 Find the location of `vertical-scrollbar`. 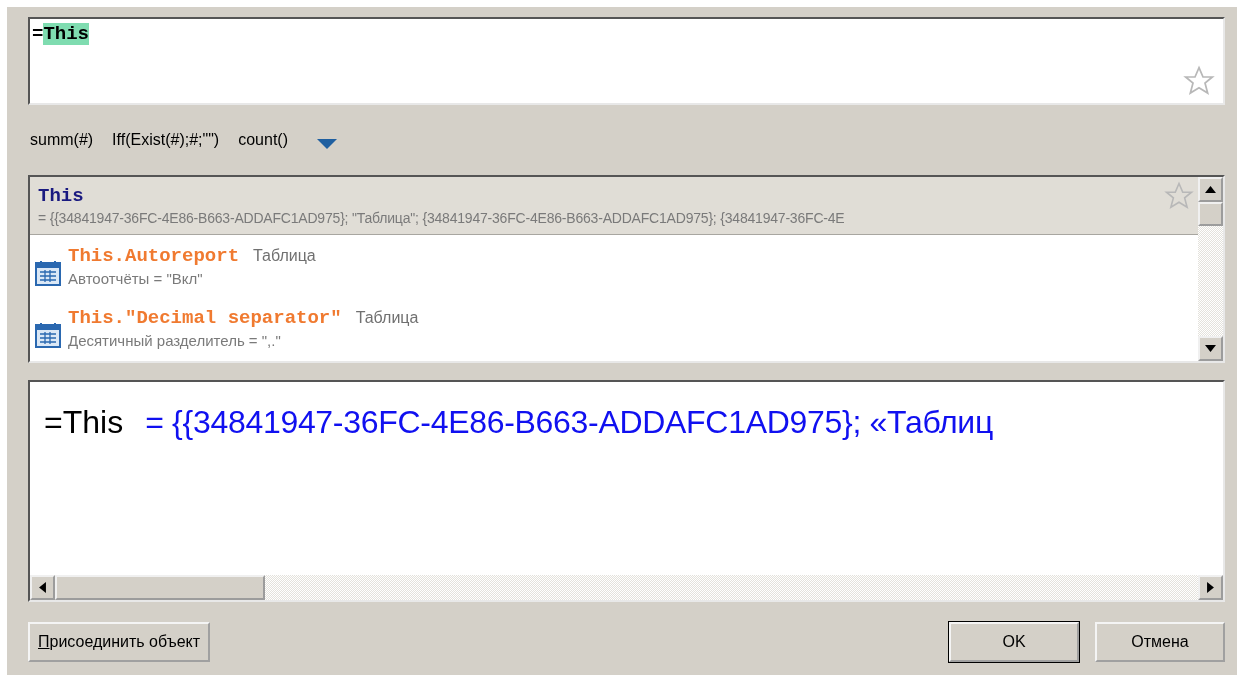

vertical-scrollbar is located at coordinates (1210, 269).